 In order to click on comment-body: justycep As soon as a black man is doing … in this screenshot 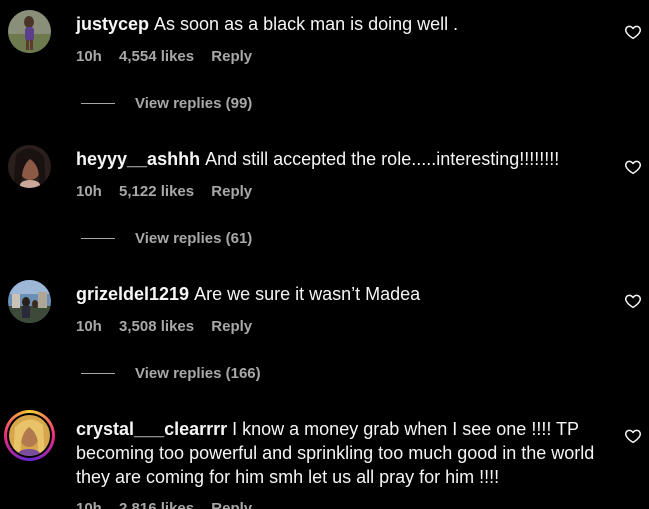, I will do `click(336, 24)`.